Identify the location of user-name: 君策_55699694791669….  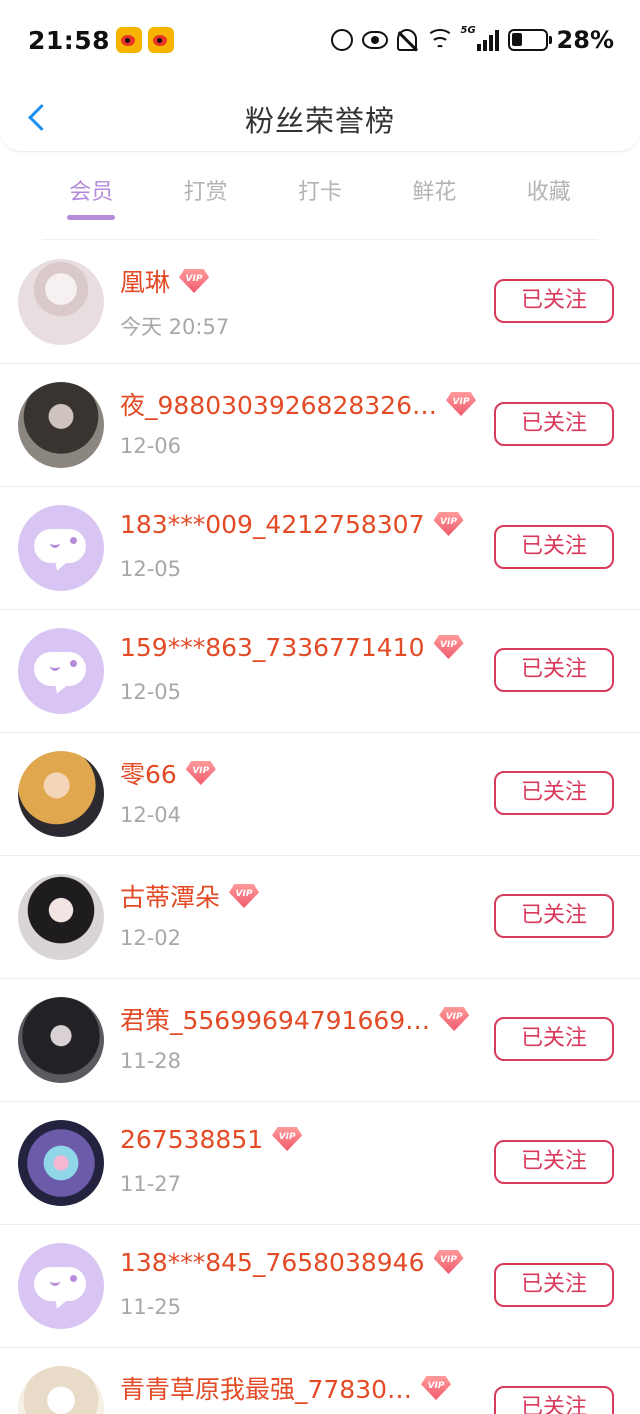
(275, 1020).